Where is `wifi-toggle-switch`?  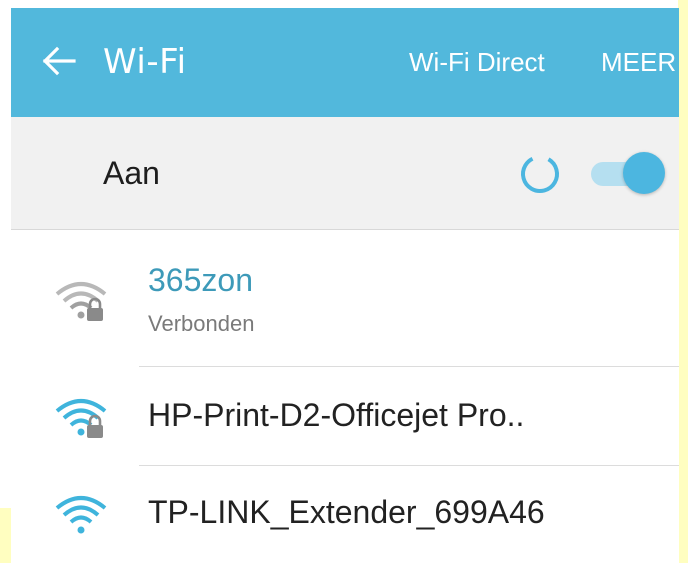 wifi-toggle-switch is located at coordinates (628, 172).